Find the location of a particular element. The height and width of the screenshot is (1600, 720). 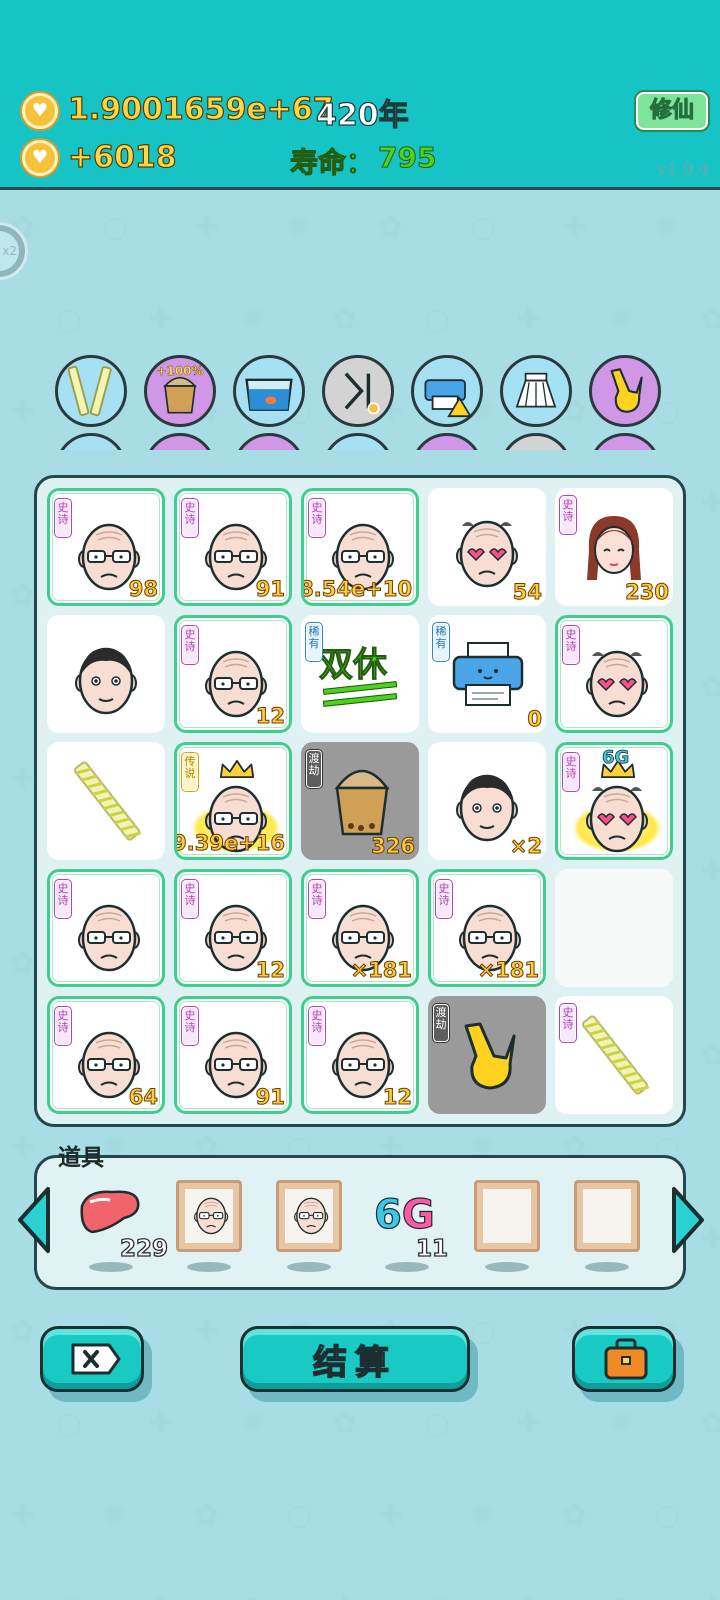

lifespan-value: 795 is located at coordinates (407, 158).